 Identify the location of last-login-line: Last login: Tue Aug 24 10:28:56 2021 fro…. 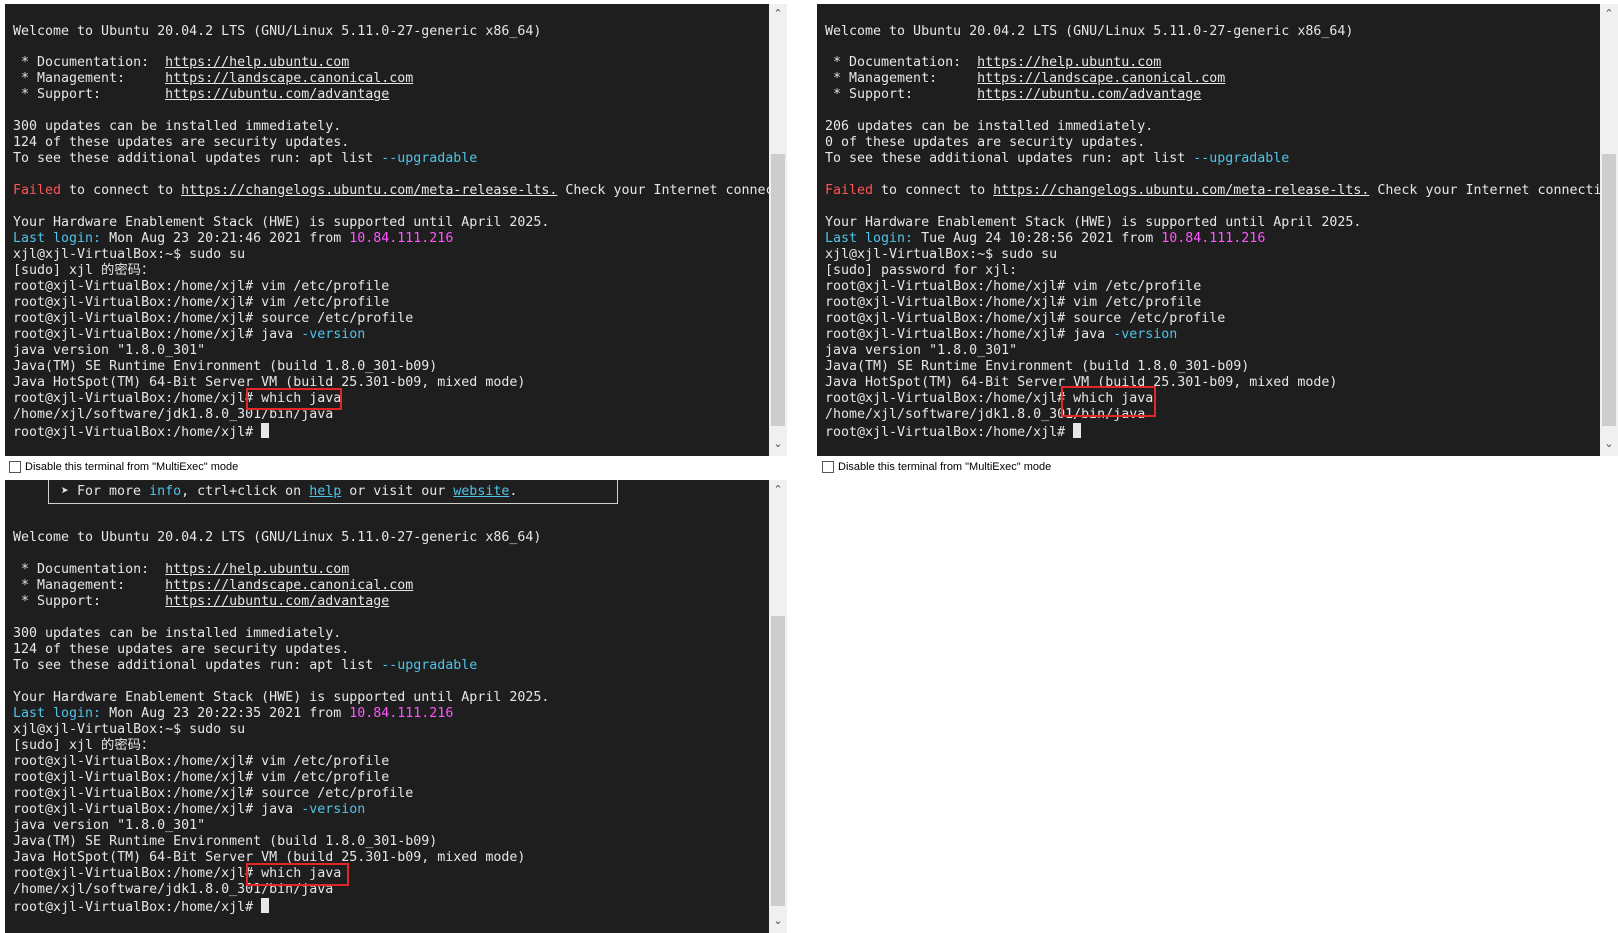
(1045, 238).